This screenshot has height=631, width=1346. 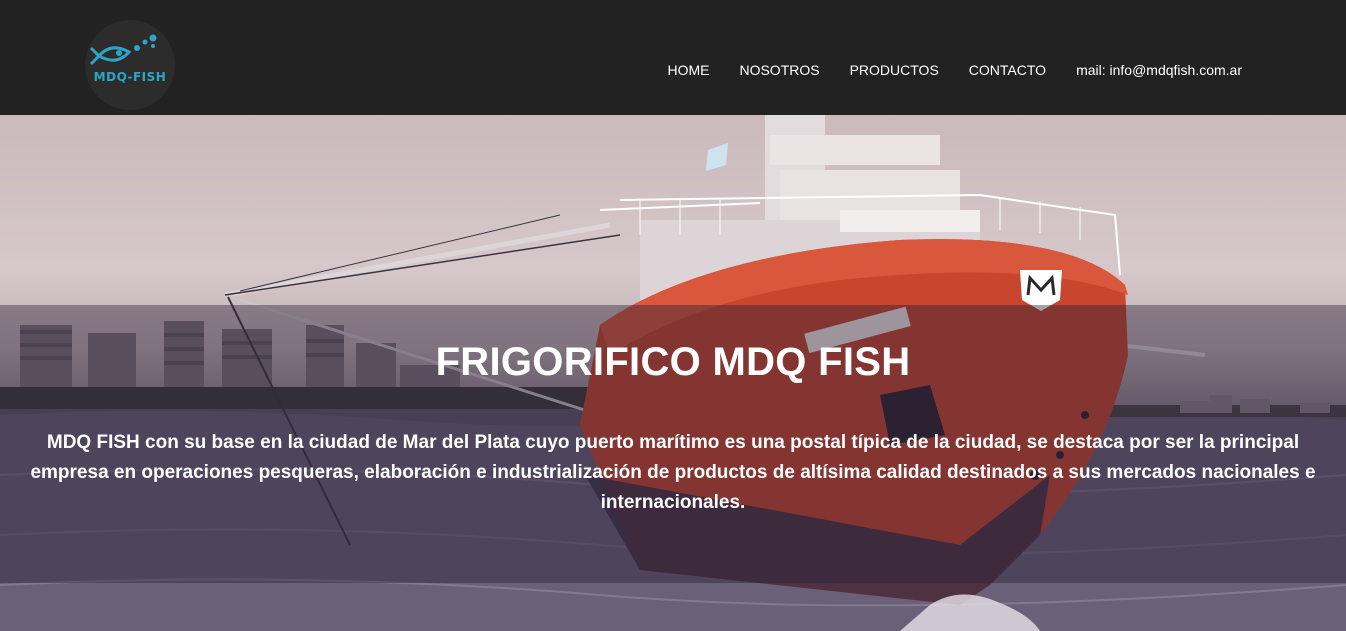 I want to click on logo: MDQ-FISH, so click(x=130, y=65).